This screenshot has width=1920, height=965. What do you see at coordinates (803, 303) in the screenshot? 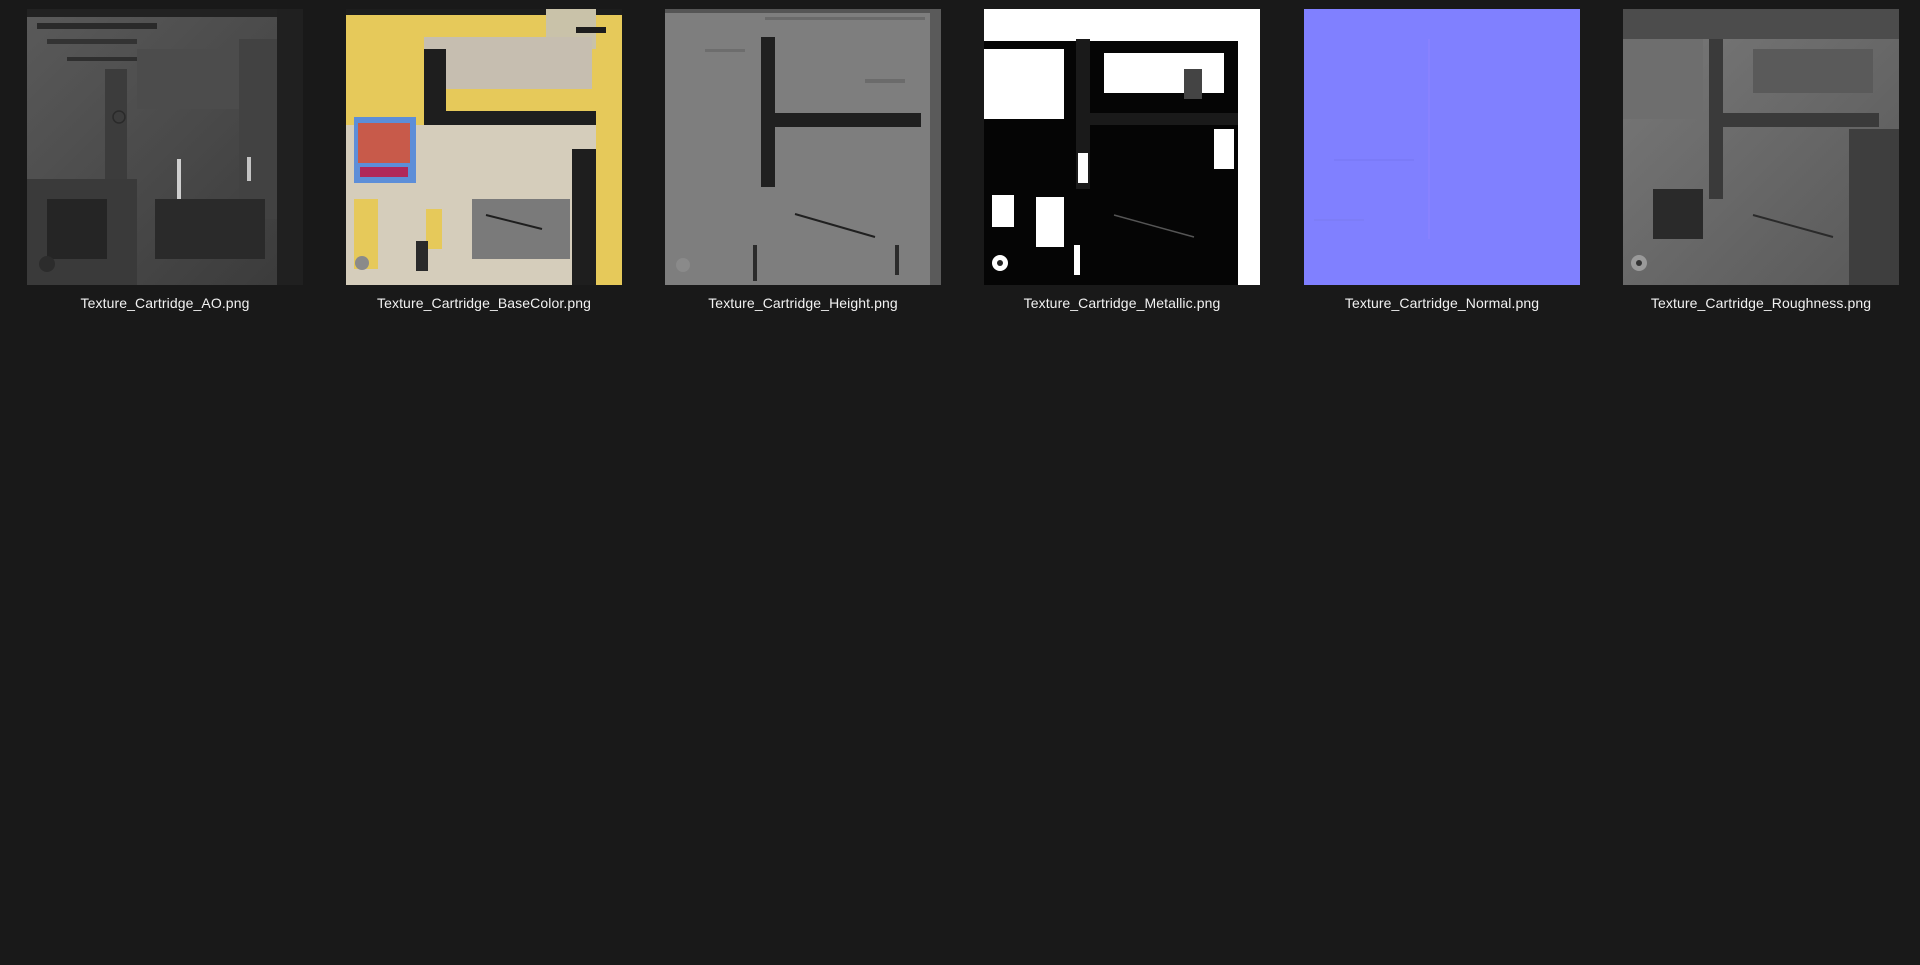
I see `file-name: Texture_Cartridge_Height.png` at bounding box center [803, 303].